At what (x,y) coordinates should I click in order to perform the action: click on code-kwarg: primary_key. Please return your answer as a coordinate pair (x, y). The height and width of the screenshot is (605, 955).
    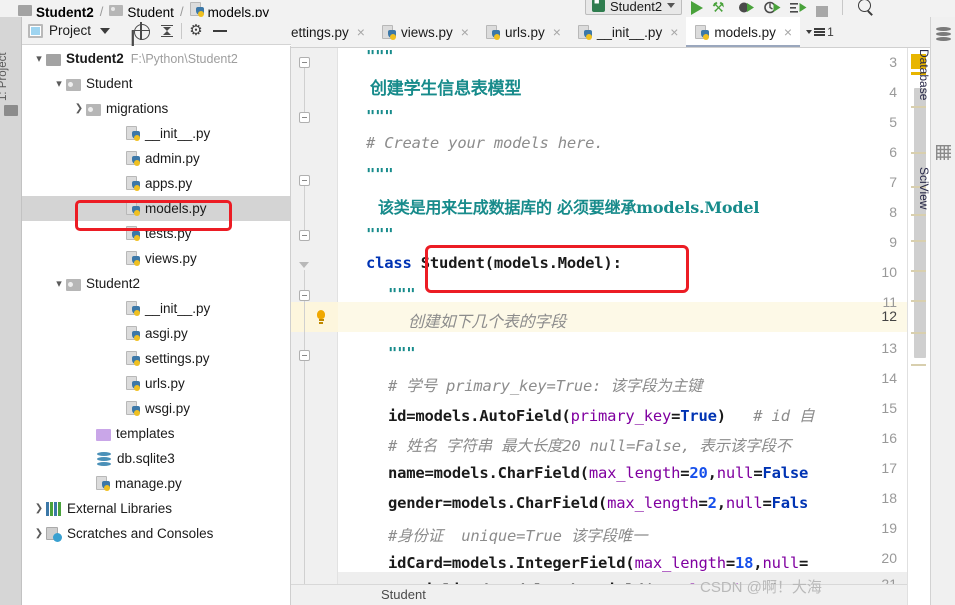
    Looking at the image, I should click on (621, 416).